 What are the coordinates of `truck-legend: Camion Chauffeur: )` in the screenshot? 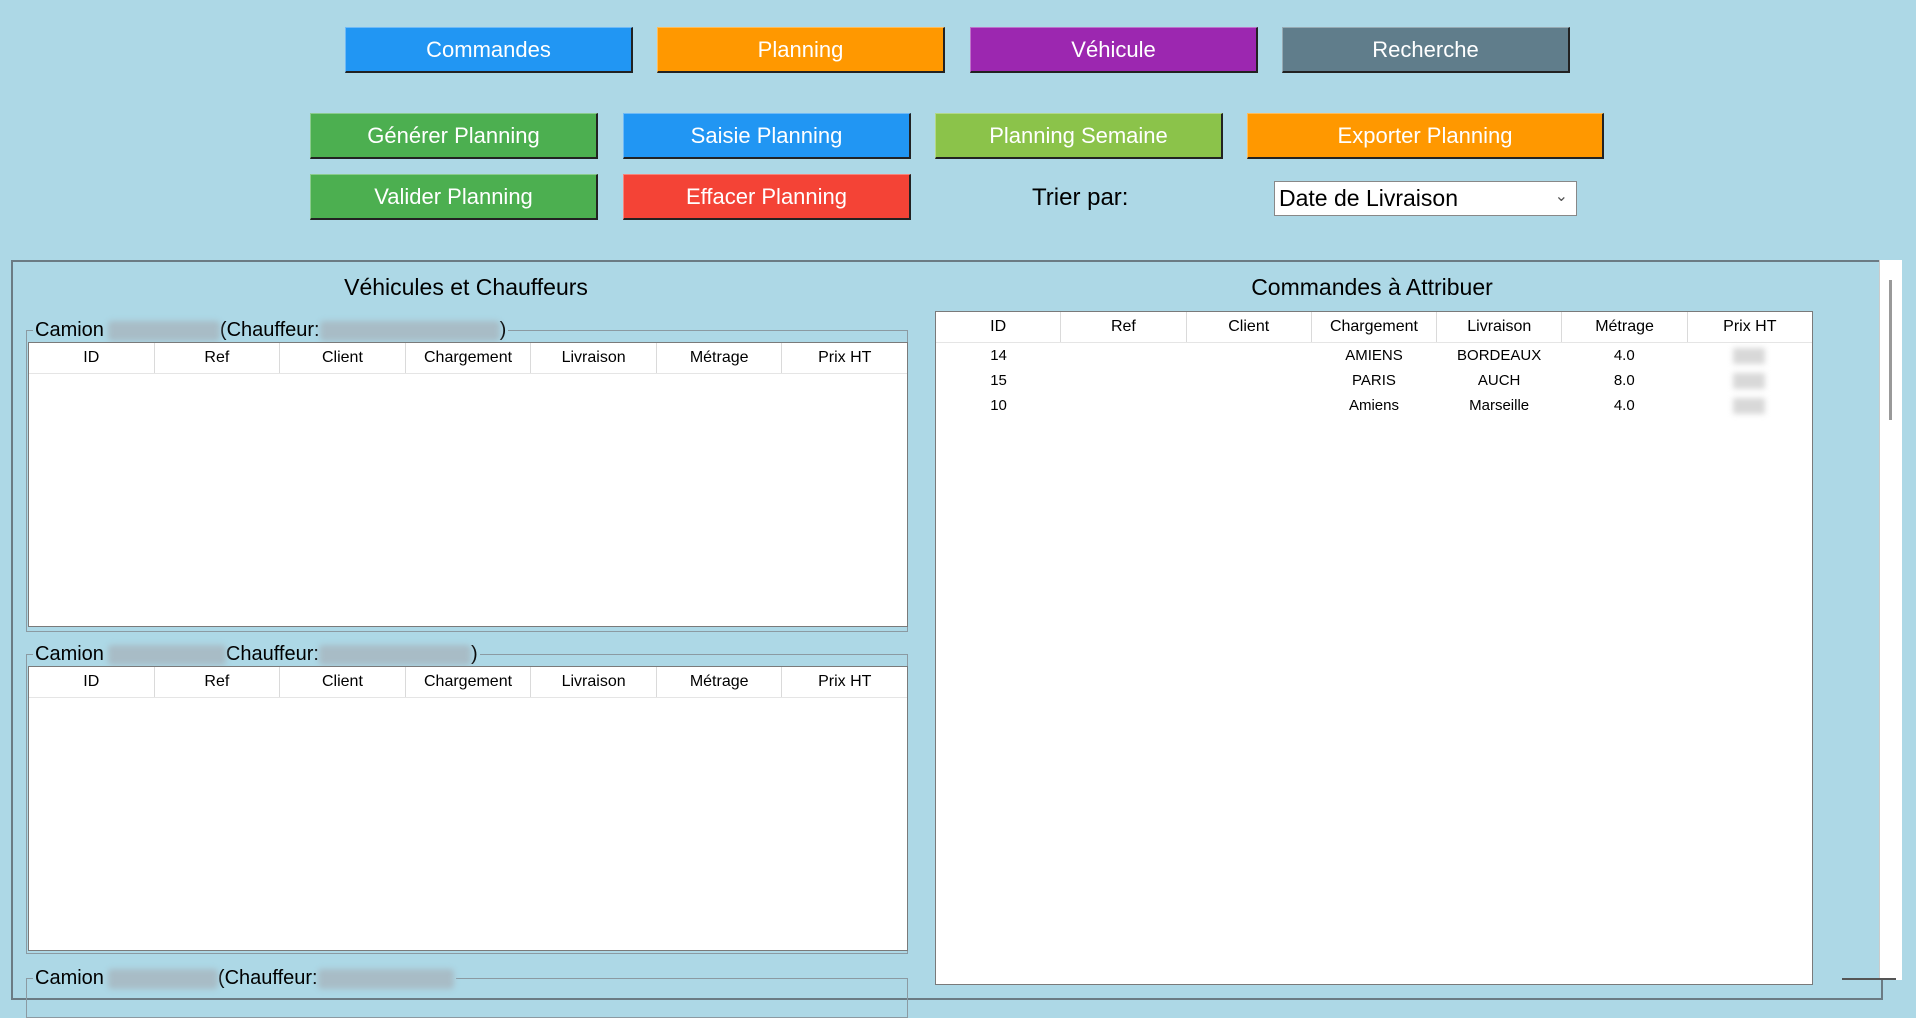 It's located at (256, 654).